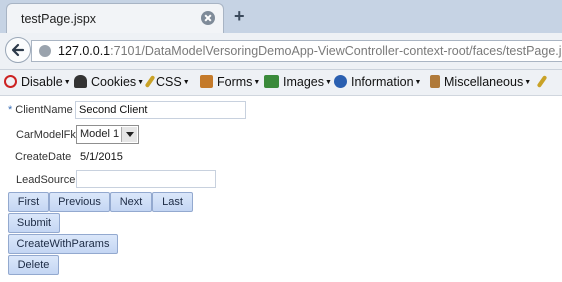 The height and width of the screenshot is (282, 562). What do you see at coordinates (10, 81) in the screenshot?
I see `disable-icon` at bounding box center [10, 81].